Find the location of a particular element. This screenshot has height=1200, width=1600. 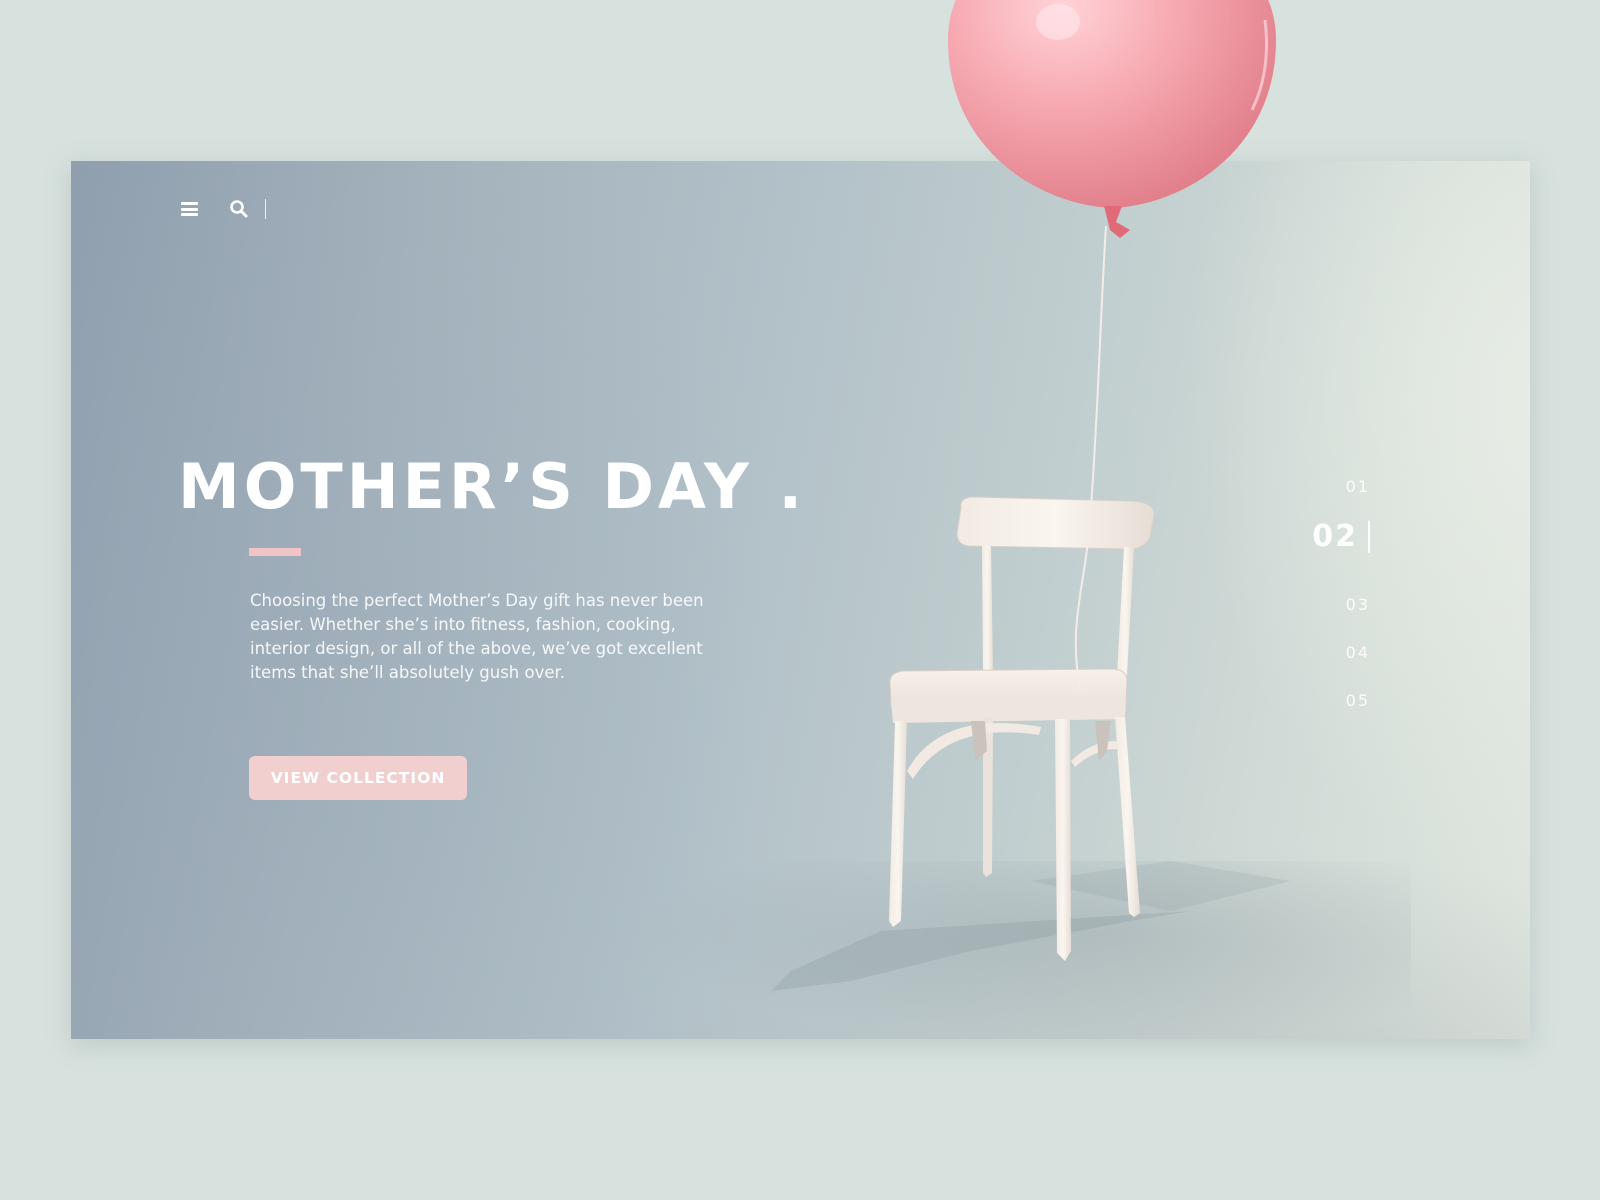

pager-item-01: 01 is located at coordinates (1358, 486).